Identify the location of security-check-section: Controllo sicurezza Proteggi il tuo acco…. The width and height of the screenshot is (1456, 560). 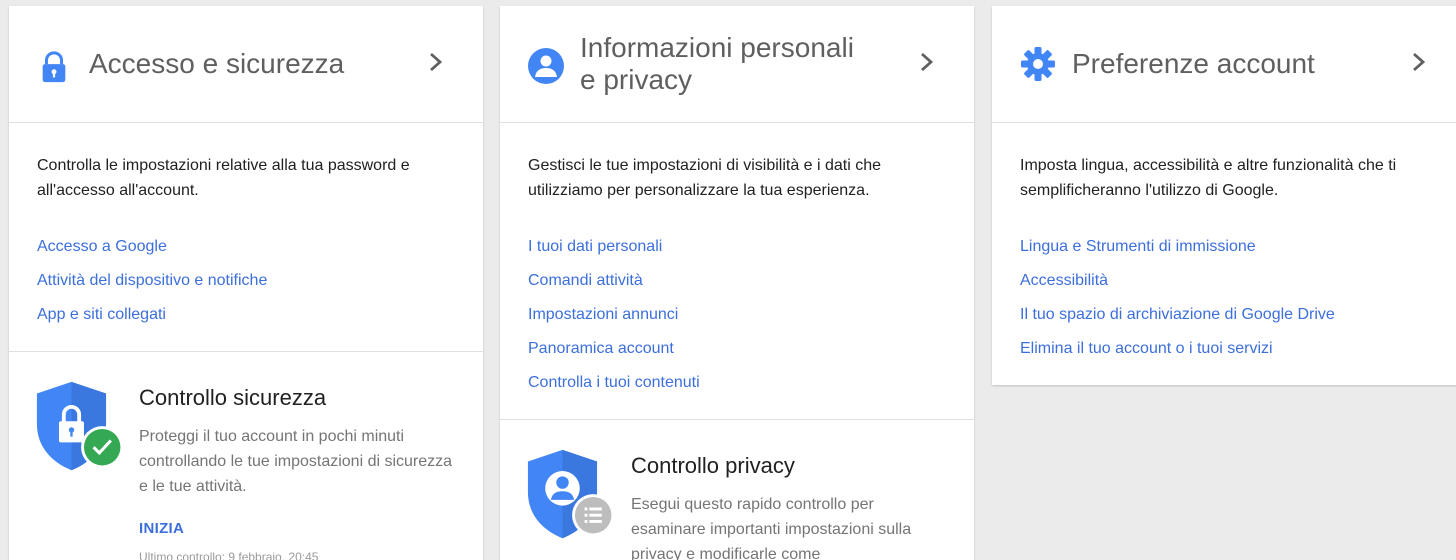
(246, 455).